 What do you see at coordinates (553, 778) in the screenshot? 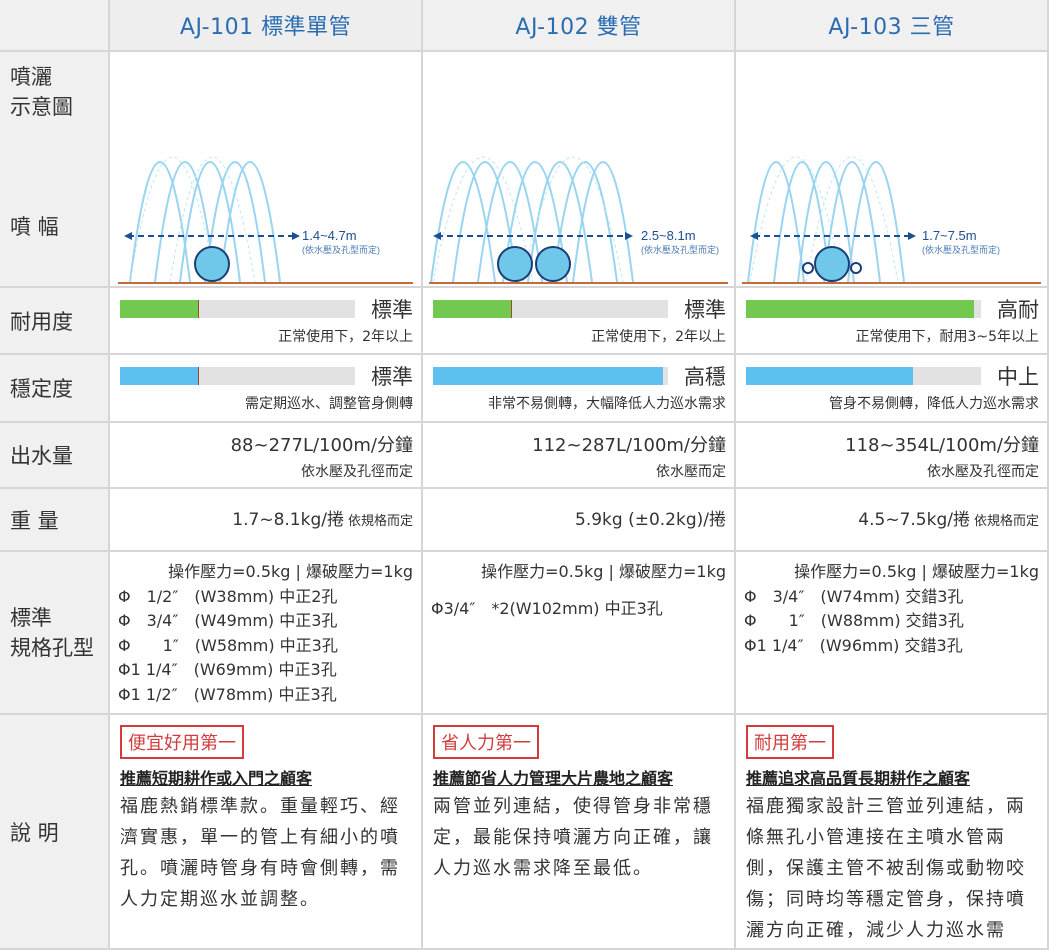
I see `desc-title: 推薦節省人力管理大片農地之顧客` at bounding box center [553, 778].